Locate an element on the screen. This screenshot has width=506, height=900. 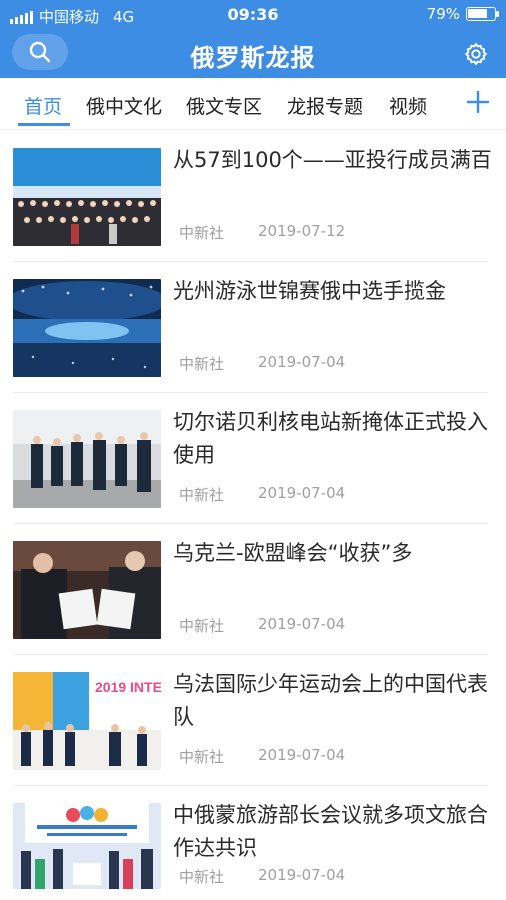
app-title: 俄罗斯龙报 is located at coordinates (253, 58).